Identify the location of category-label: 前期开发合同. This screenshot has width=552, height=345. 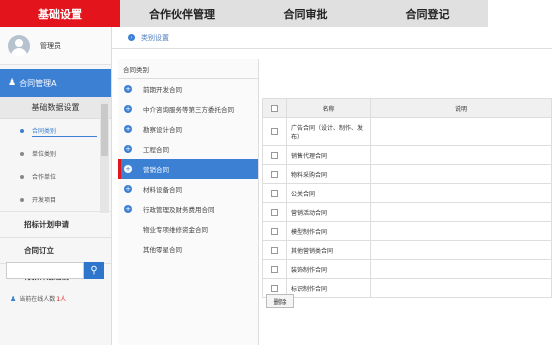
(162, 90).